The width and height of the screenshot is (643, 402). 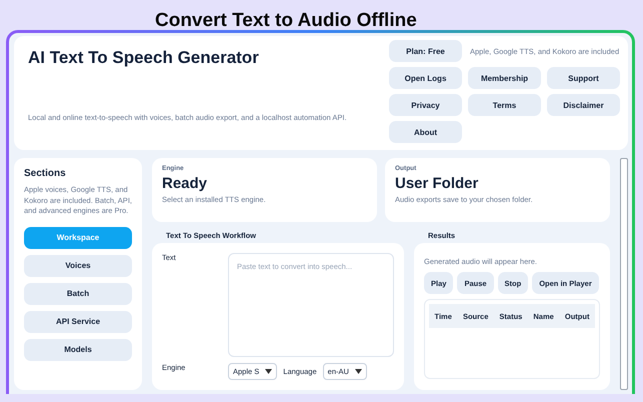 I want to click on header-button: Support, so click(x=583, y=78).